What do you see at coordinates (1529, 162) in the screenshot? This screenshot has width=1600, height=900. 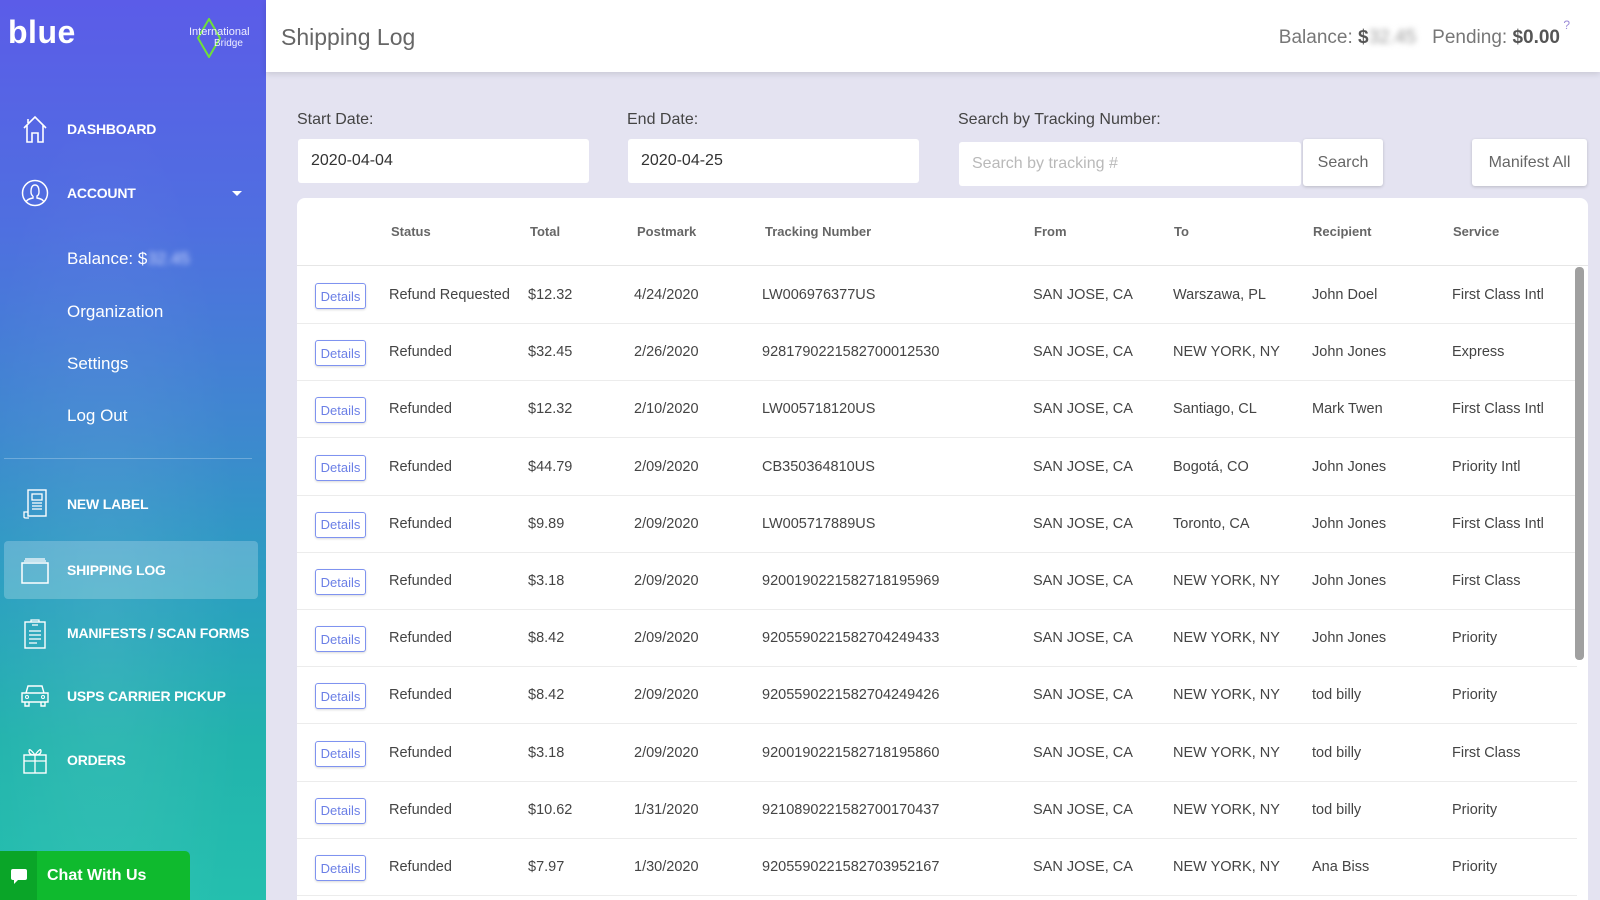 I see `manifest-all-button: Manifest All` at bounding box center [1529, 162].